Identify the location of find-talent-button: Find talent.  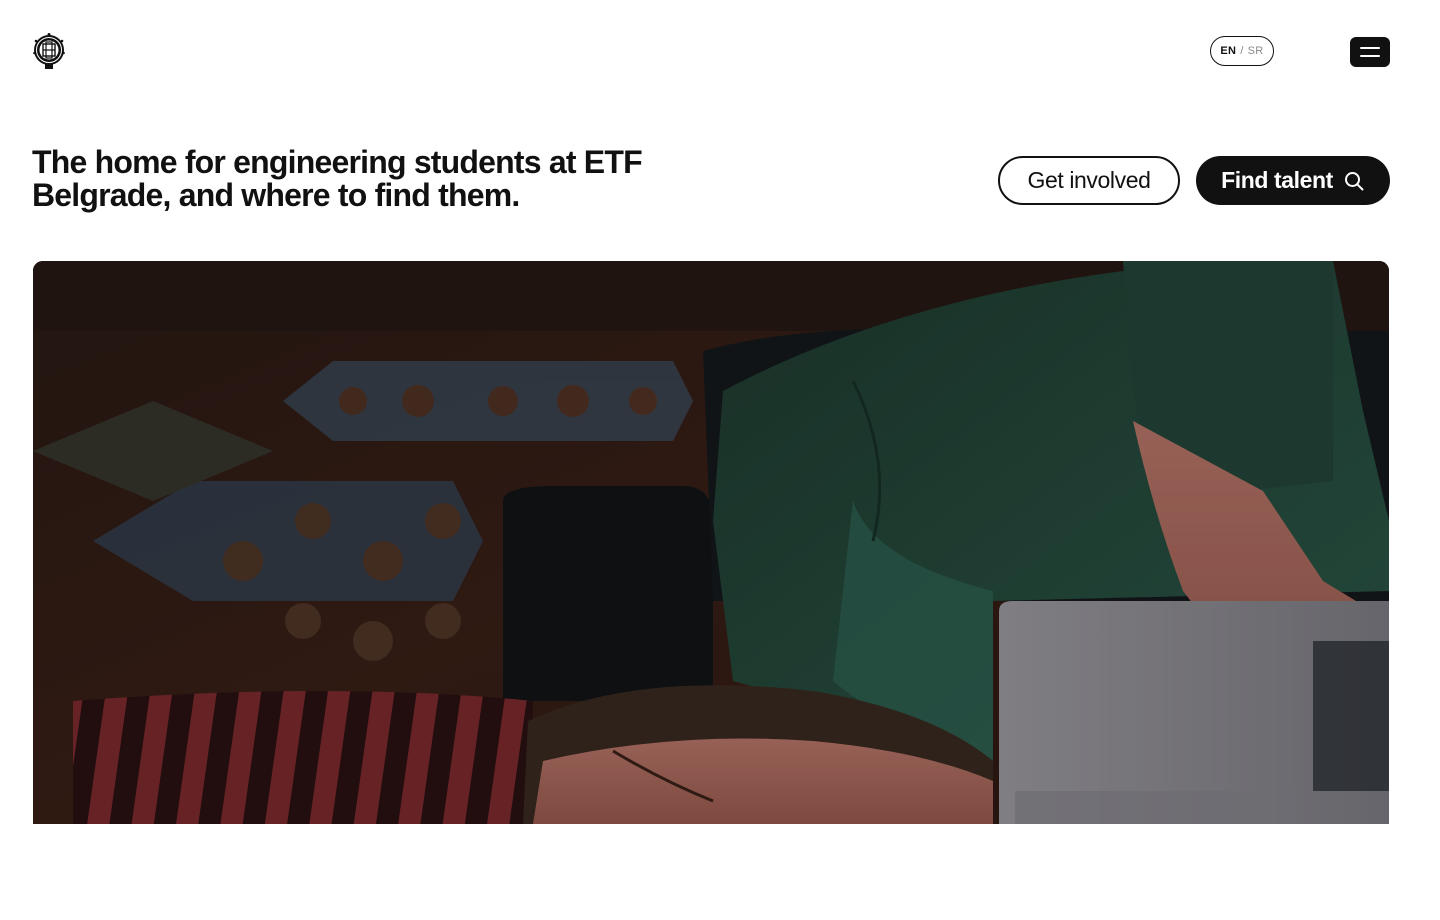
(1293, 180).